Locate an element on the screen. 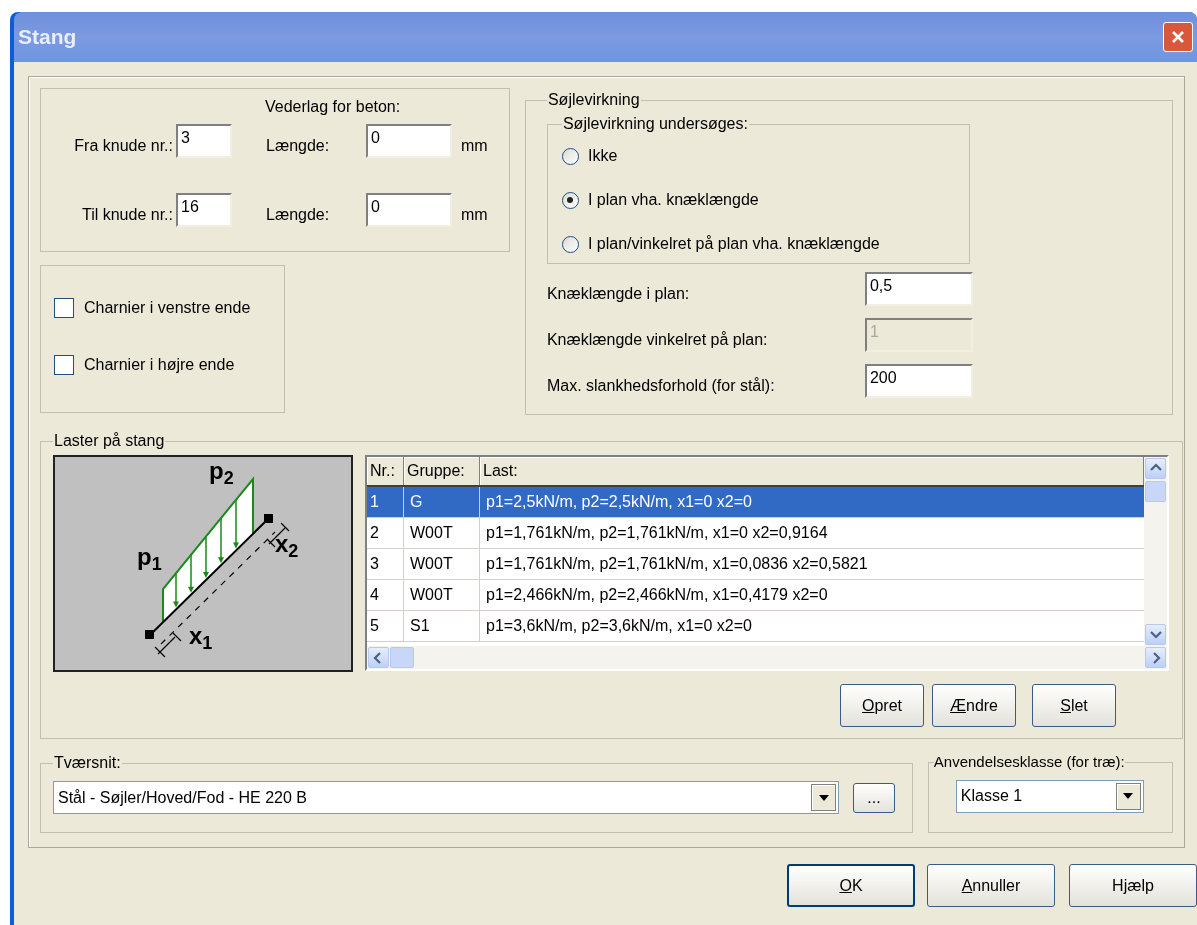 Image resolution: width=1197 pixels, height=925 pixels. table-row: 3 W00T p1=1,761kN/m, p2=1,761kN/m, x1=0,0836 x2=0,5821 is located at coordinates (755, 564).